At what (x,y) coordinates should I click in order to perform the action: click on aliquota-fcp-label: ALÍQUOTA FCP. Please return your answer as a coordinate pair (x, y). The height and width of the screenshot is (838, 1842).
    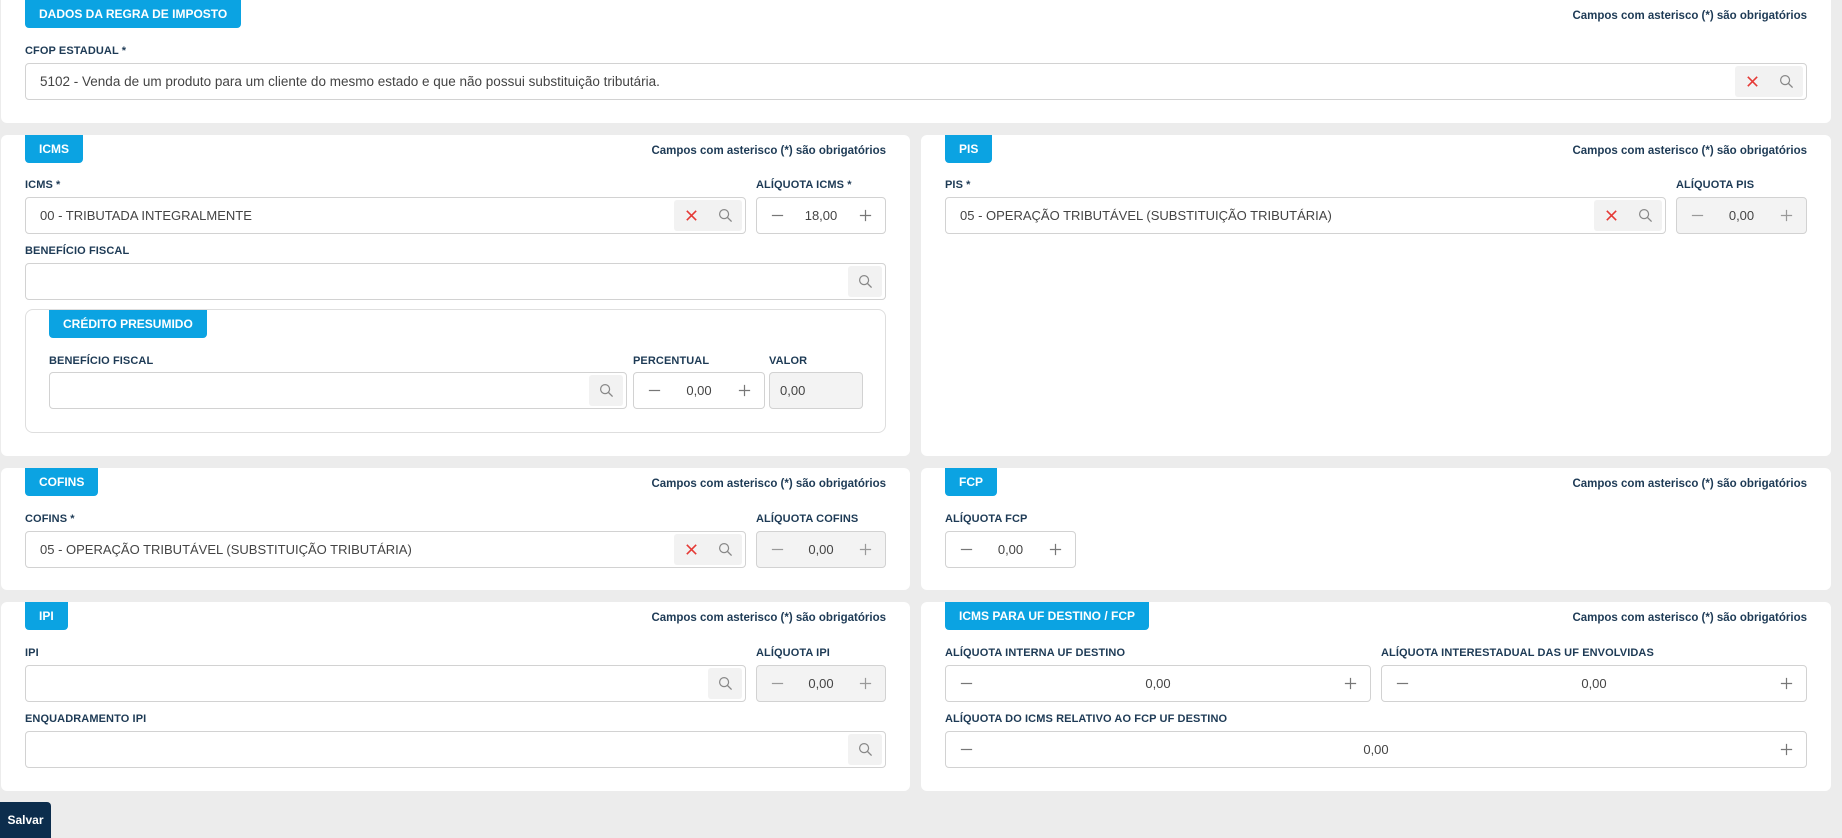
    Looking at the image, I should click on (986, 519).